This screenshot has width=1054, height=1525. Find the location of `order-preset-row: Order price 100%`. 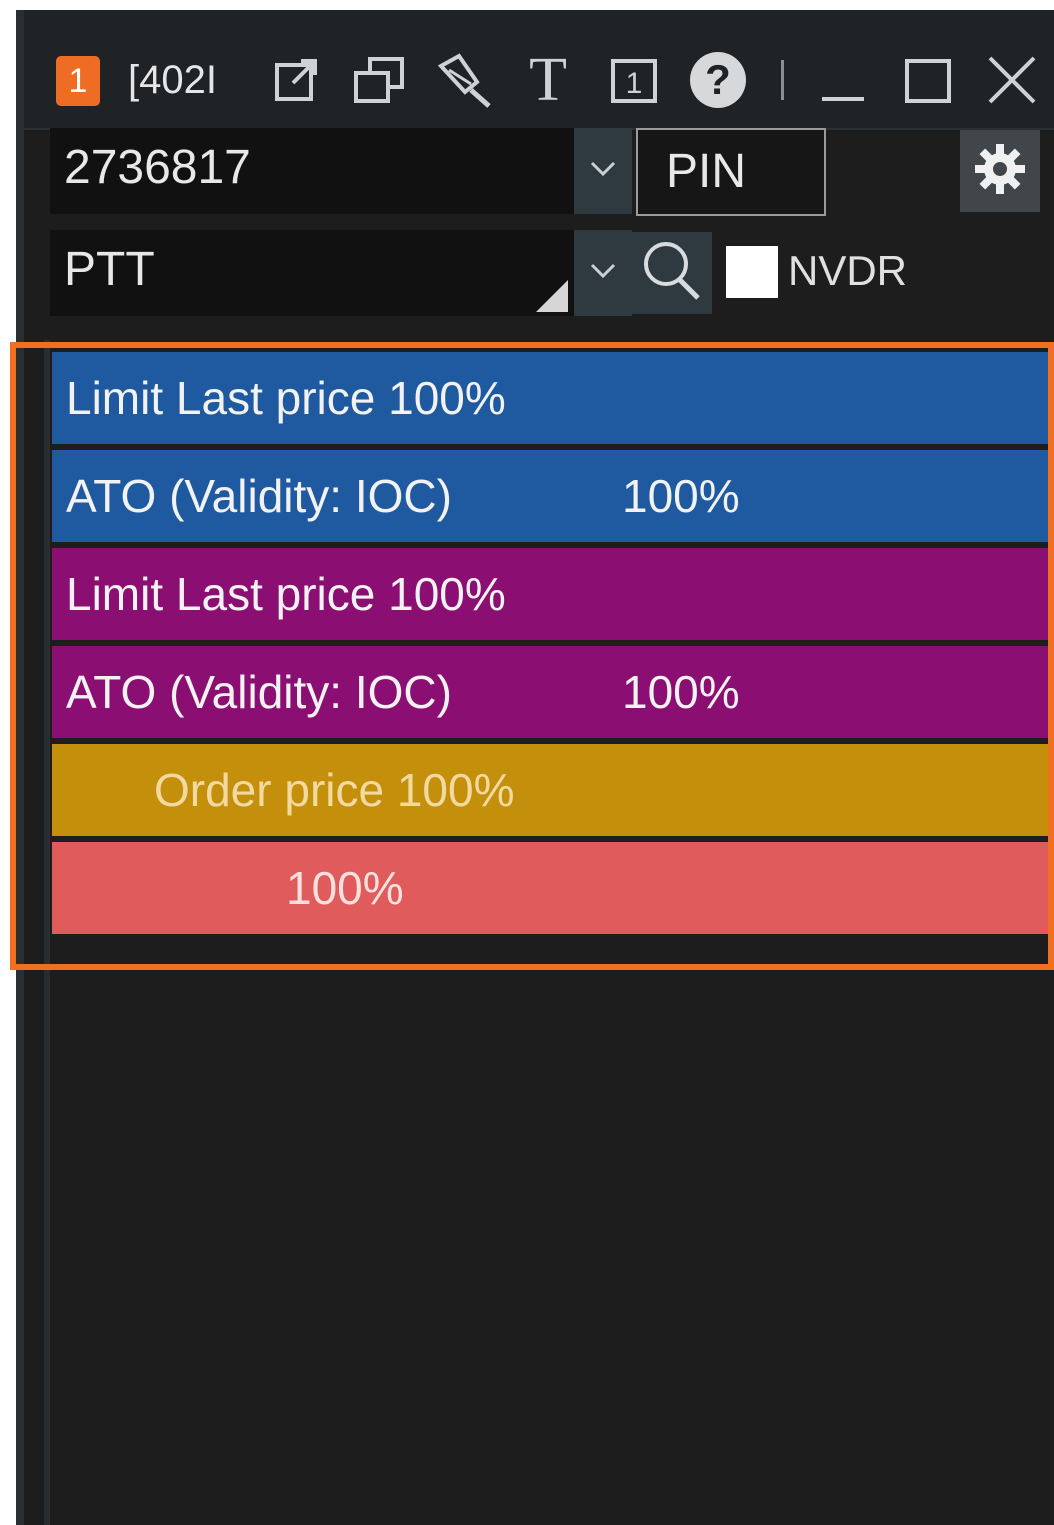

order-preset-row: Order price 100% is located at coordinates (552, 790).